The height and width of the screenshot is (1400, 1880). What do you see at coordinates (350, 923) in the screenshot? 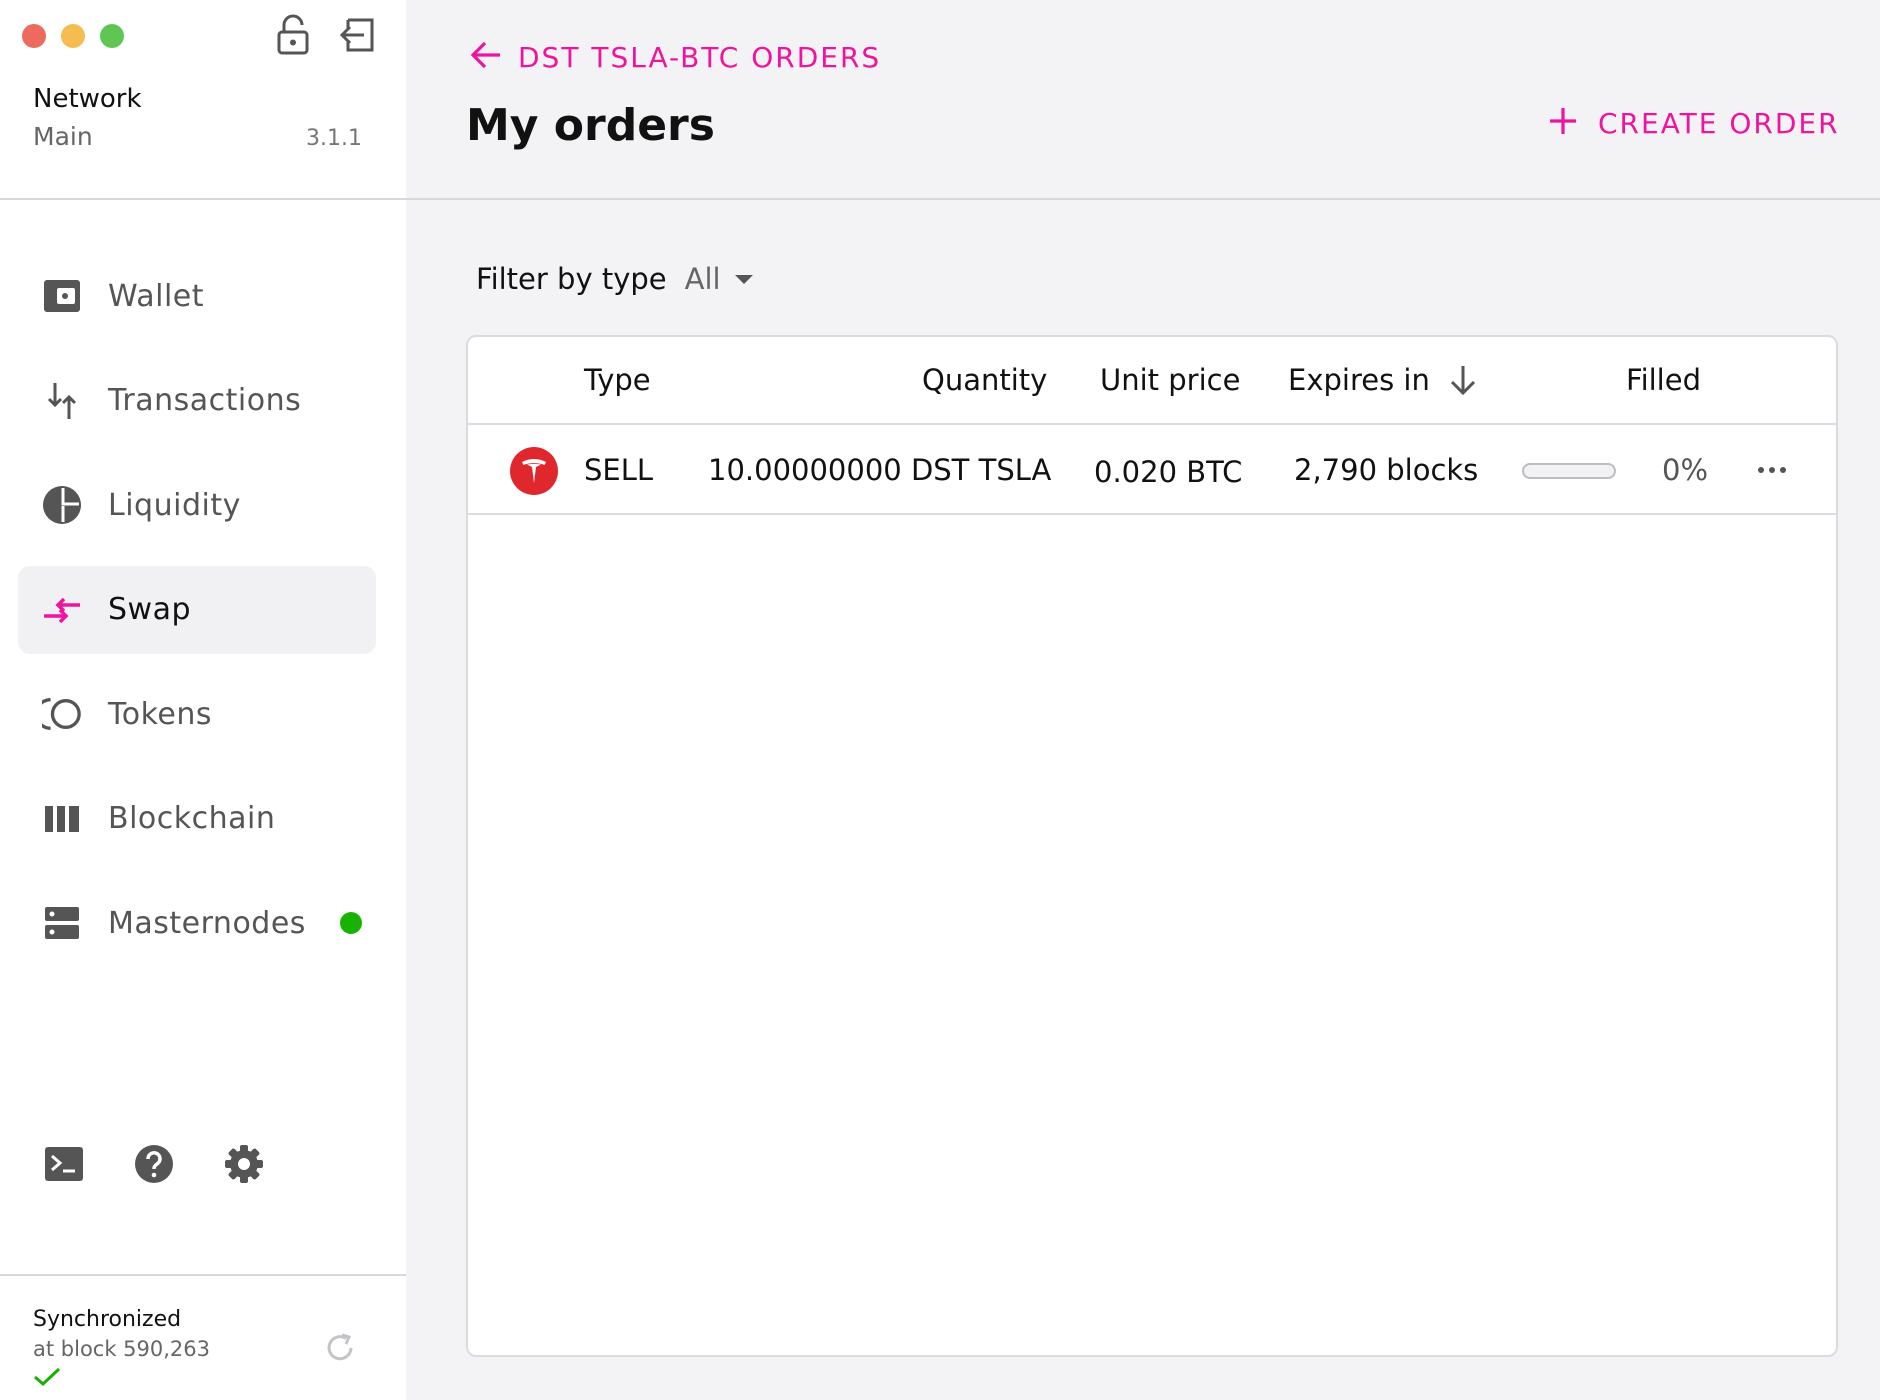
I see `masternodes-status-dot` at bounding box center [350, 923].